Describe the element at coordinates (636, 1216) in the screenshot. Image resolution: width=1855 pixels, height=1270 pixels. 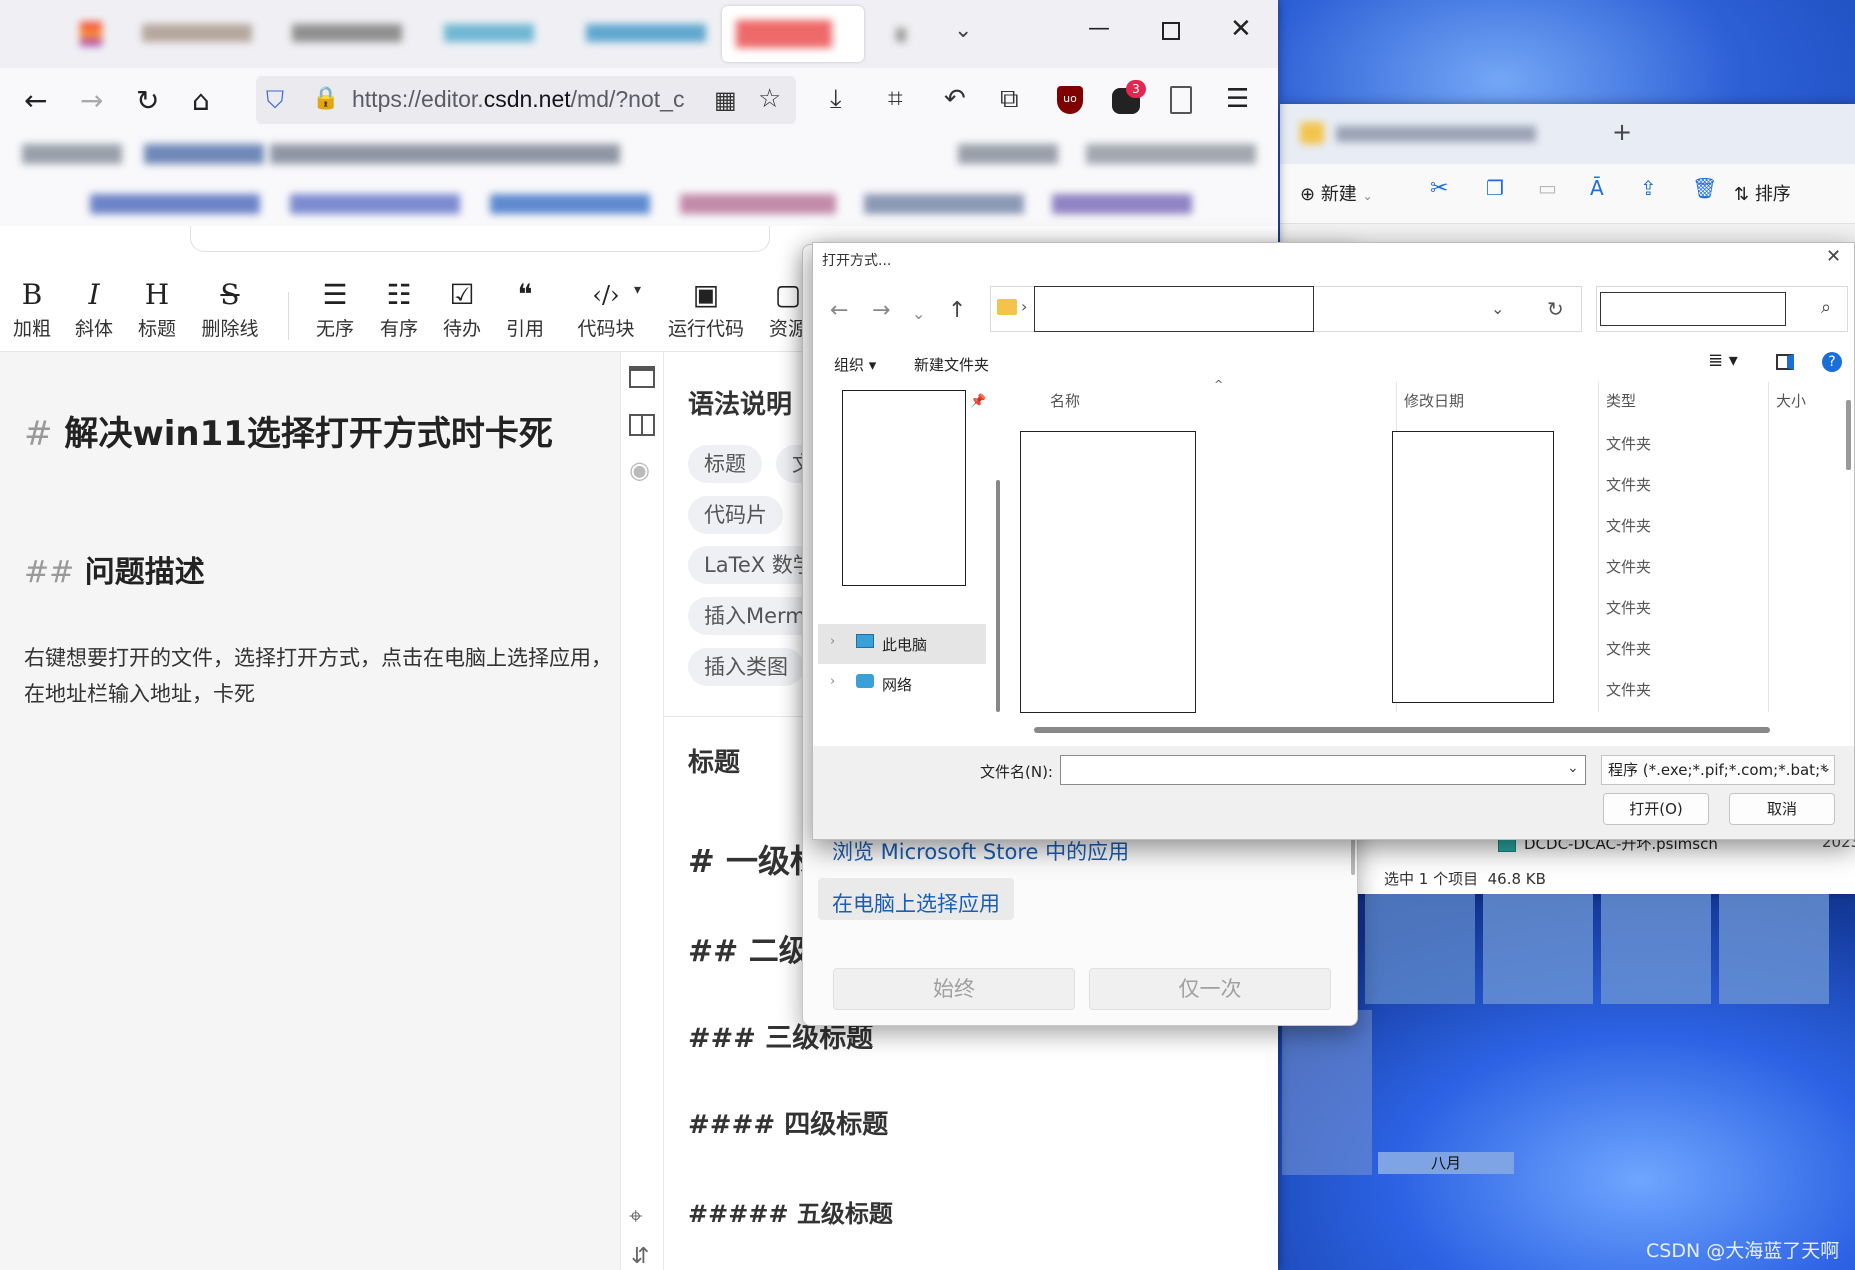
I see `locate-icon: ⌖` at that location.